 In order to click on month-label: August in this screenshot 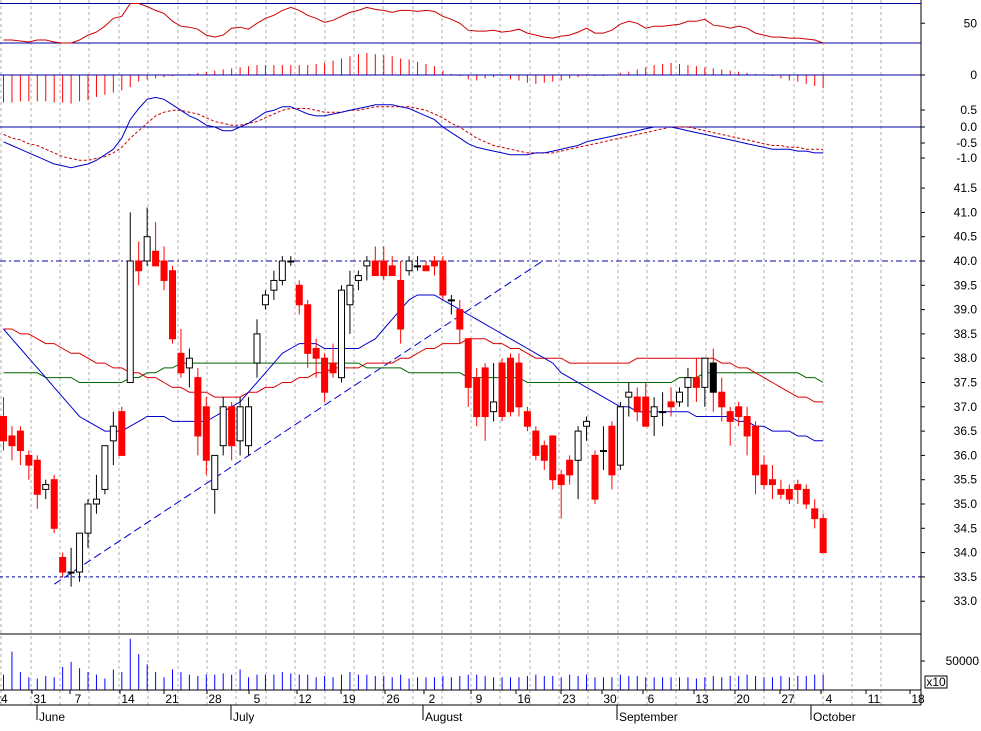, I will do `click(444, 717)`.